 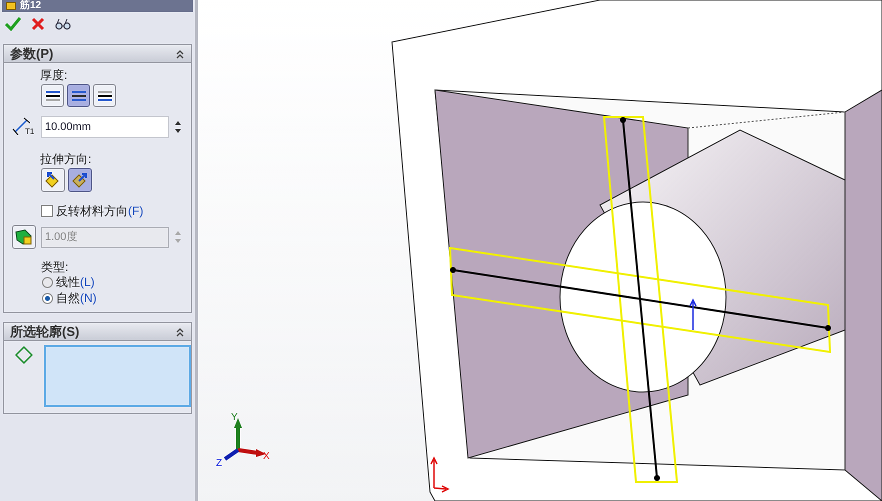 I want to click on glasses-icon, so click(x=63, y=24).